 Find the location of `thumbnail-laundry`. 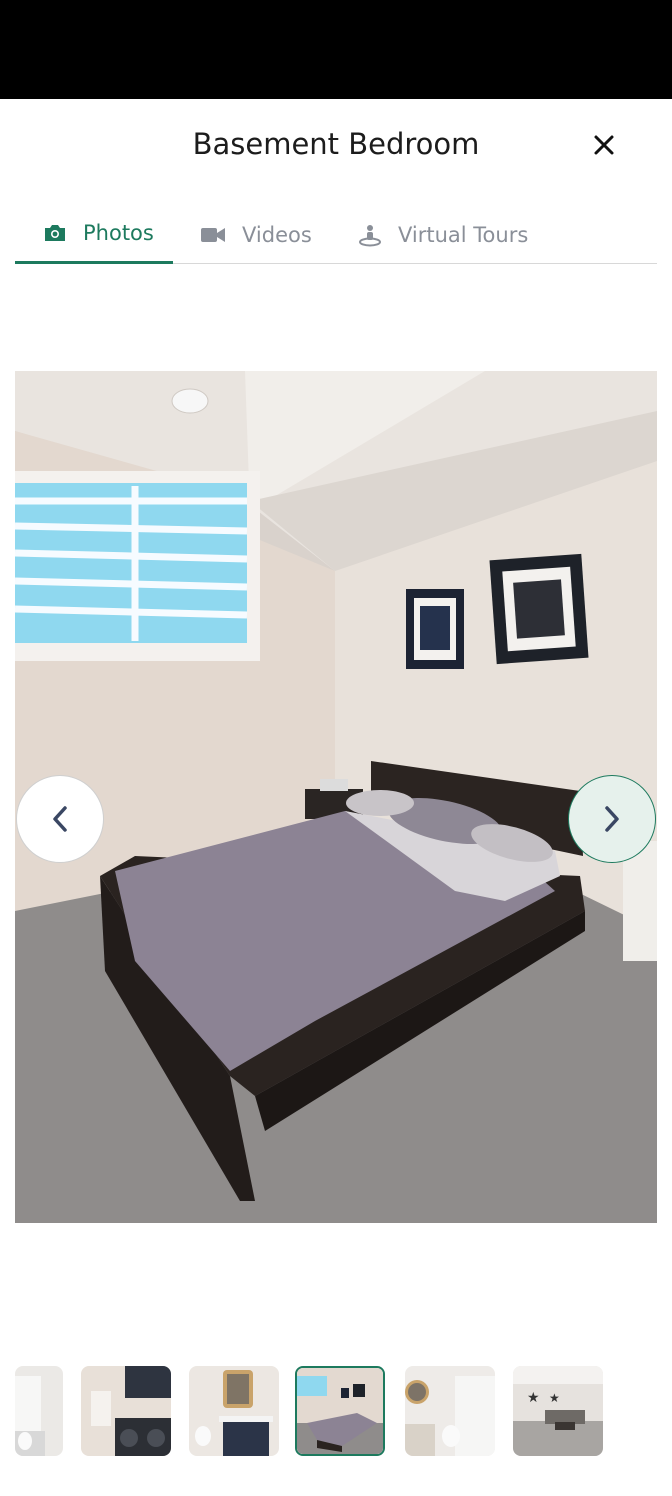

thumbnail-laundry is located at coordinates (126, 1411).